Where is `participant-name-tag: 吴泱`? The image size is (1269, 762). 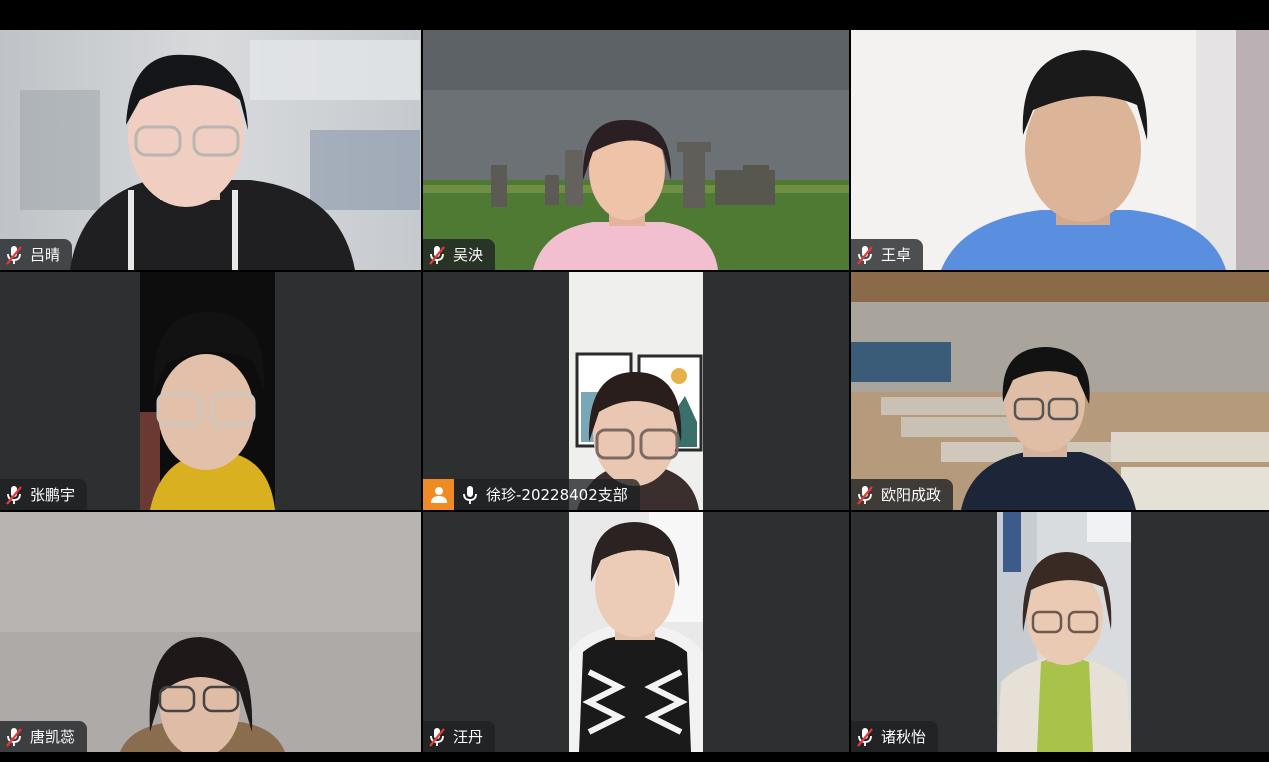
participant-name-tag: 吴泱 is located at coordinates (459, 254).